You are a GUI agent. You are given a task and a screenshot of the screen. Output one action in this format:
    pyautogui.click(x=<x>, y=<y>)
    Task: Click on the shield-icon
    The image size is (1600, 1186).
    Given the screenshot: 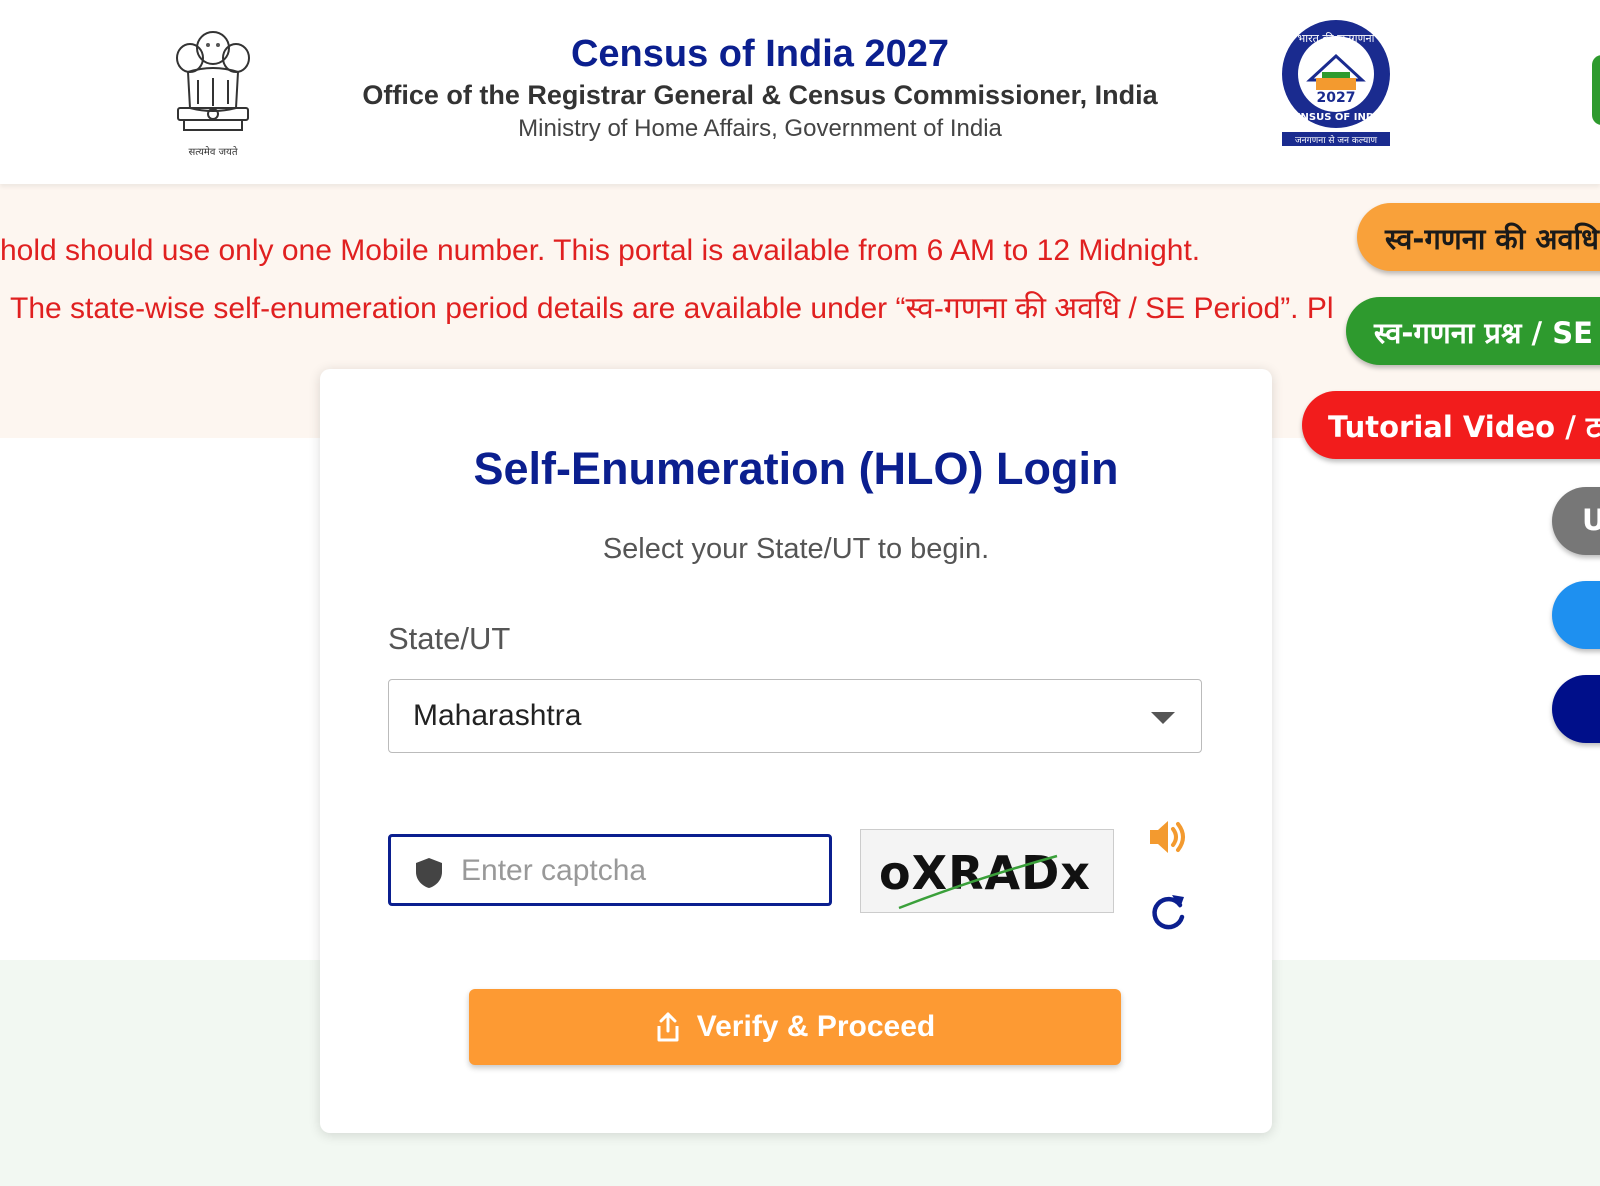 What is the action you would take?
    pyautogui.click(x=429, y=873)
    